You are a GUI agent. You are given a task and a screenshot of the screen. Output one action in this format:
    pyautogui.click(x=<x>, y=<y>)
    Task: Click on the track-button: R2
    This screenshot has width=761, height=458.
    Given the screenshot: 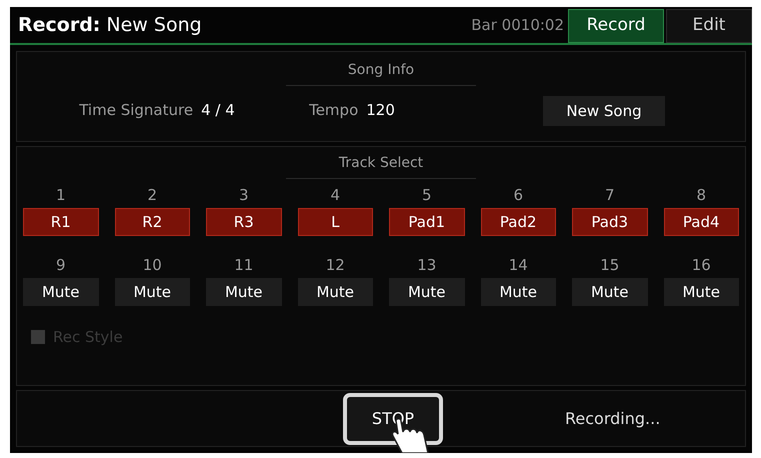 What is the action you would take?
    pyautogui.click(x=152, y=222)
    